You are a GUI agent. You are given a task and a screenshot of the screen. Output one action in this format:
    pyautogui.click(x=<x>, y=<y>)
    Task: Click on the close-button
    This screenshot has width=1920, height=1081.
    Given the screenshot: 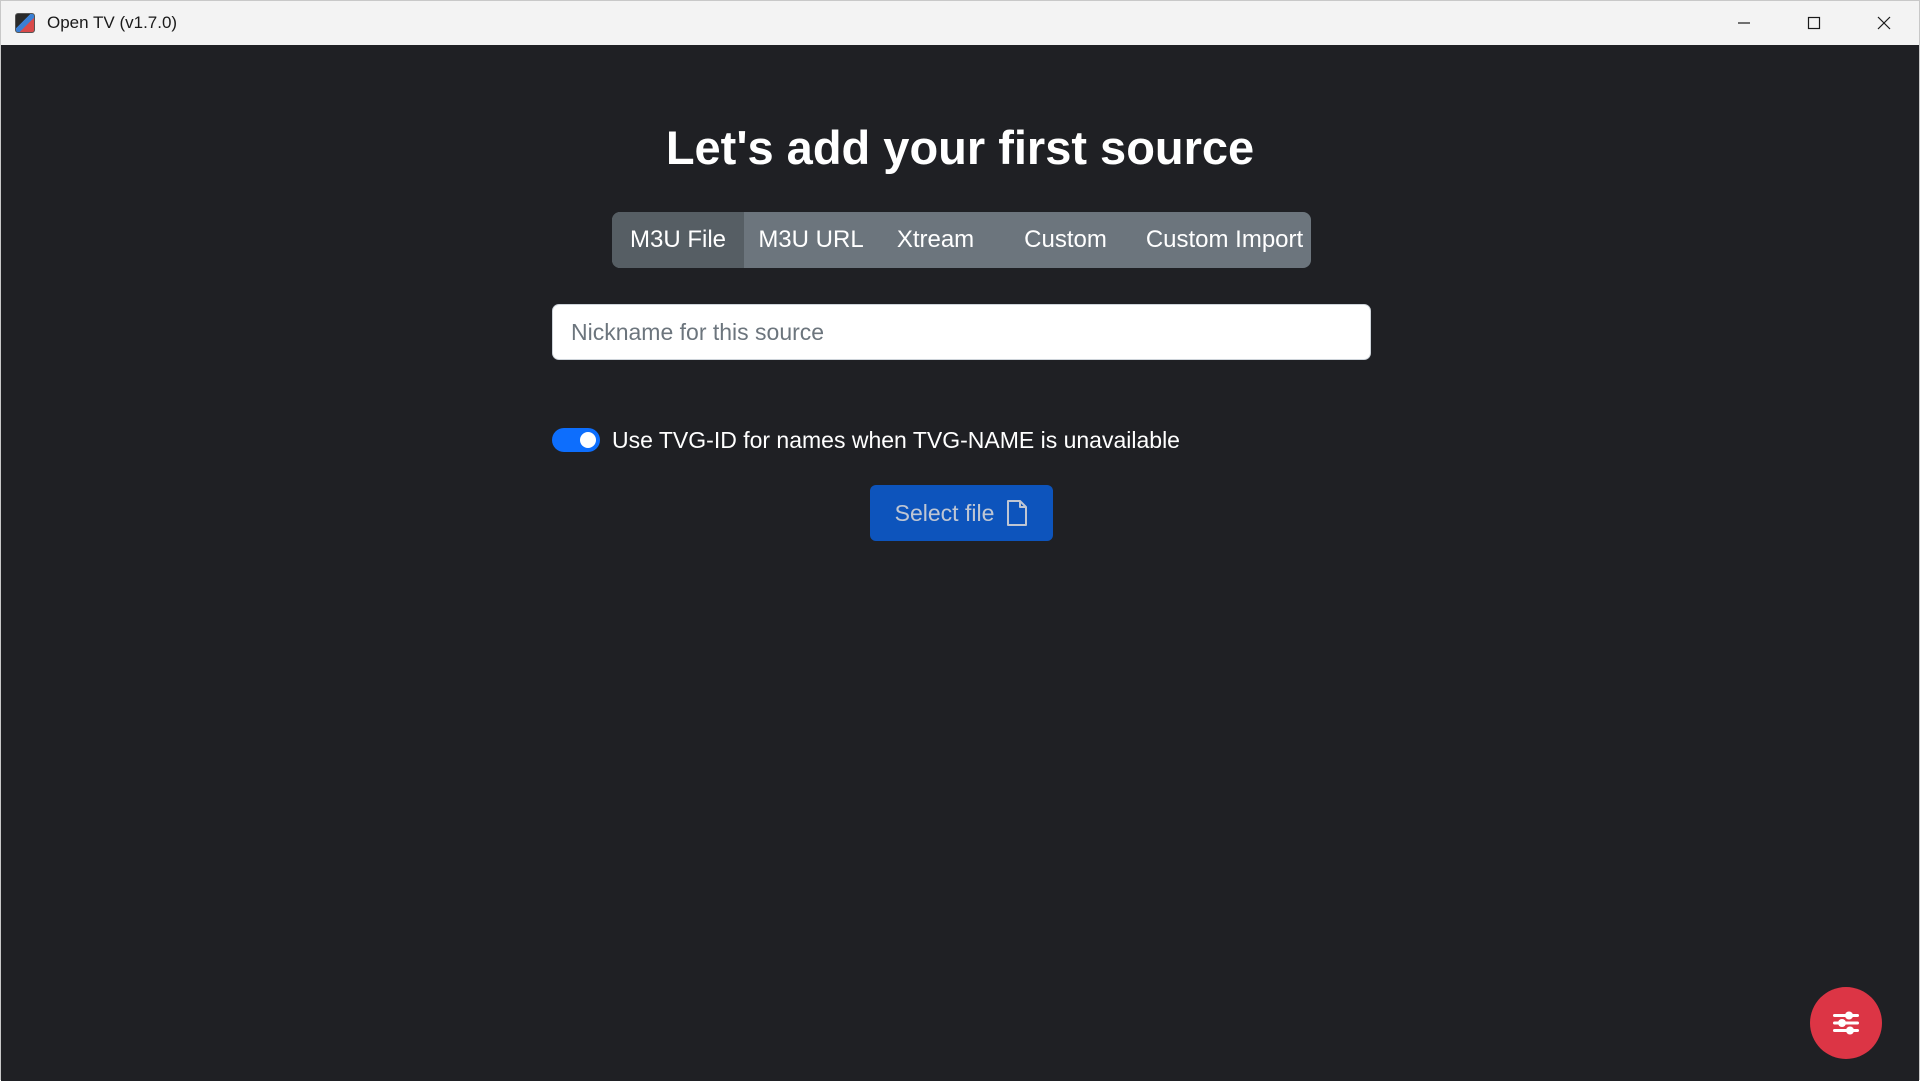 What is the action you would take?
    pyautogui.click(x=1884, y=23)
    